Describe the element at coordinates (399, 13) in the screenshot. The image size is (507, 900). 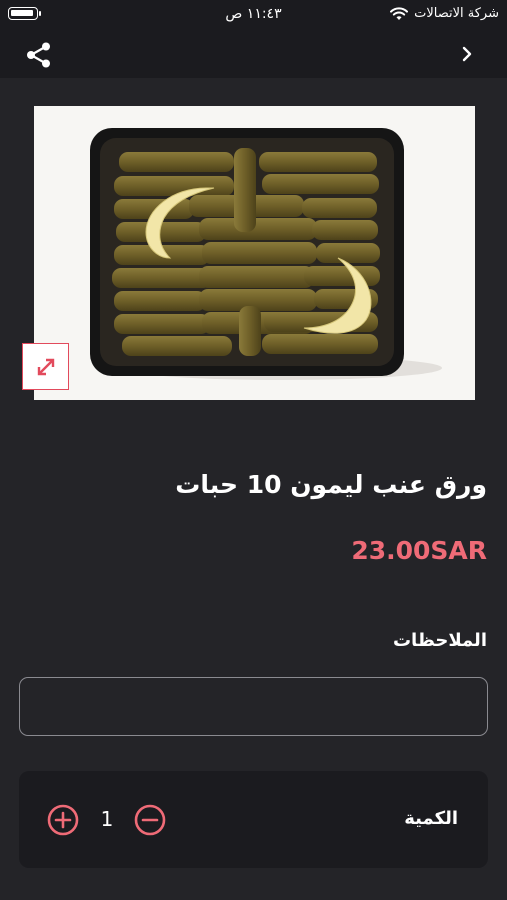
I see `wifi-icon` at that location.